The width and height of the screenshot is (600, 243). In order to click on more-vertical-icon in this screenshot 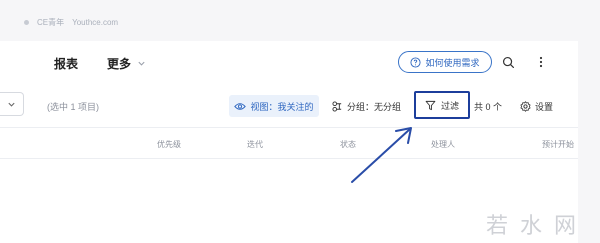, I will do `click(541, 62)`.